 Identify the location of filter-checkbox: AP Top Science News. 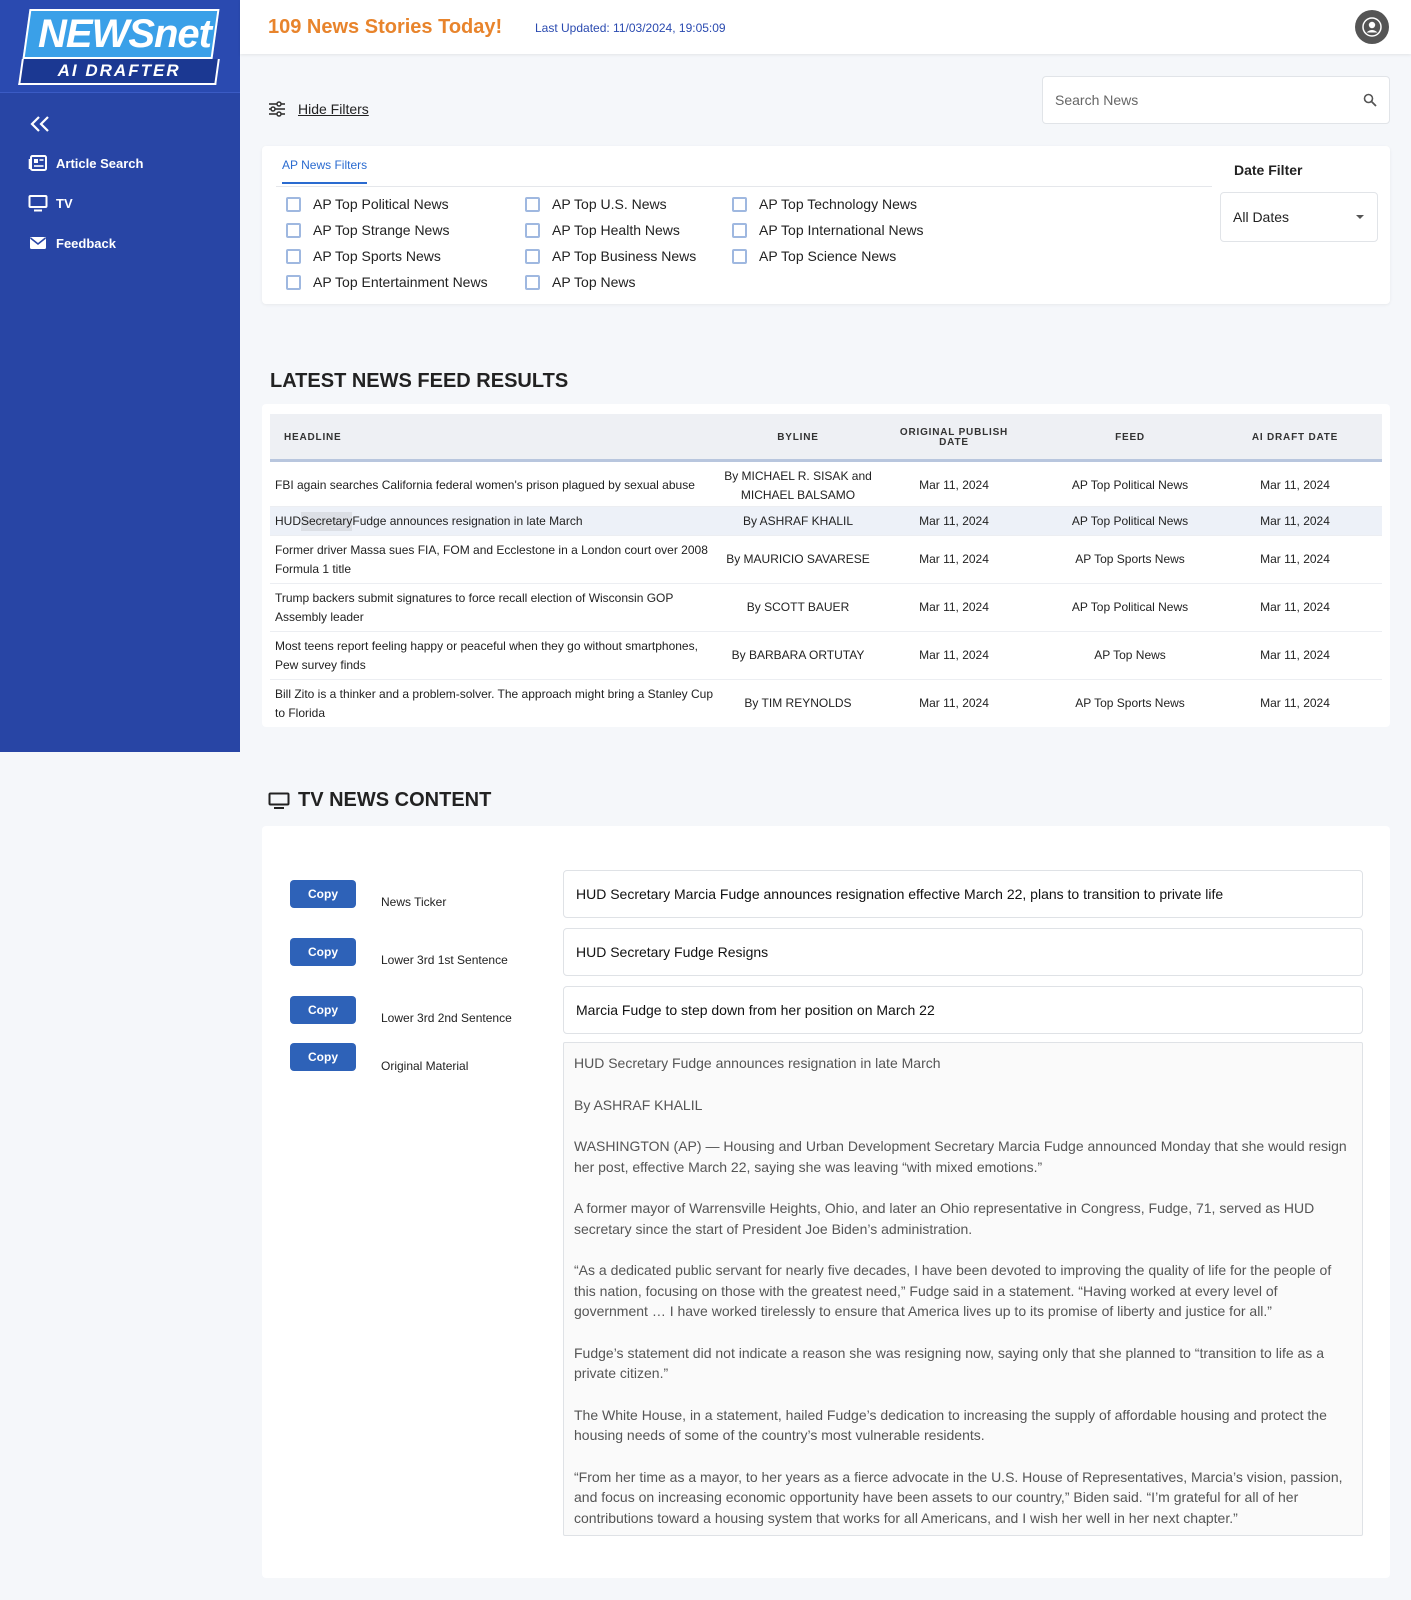
(814, 256).